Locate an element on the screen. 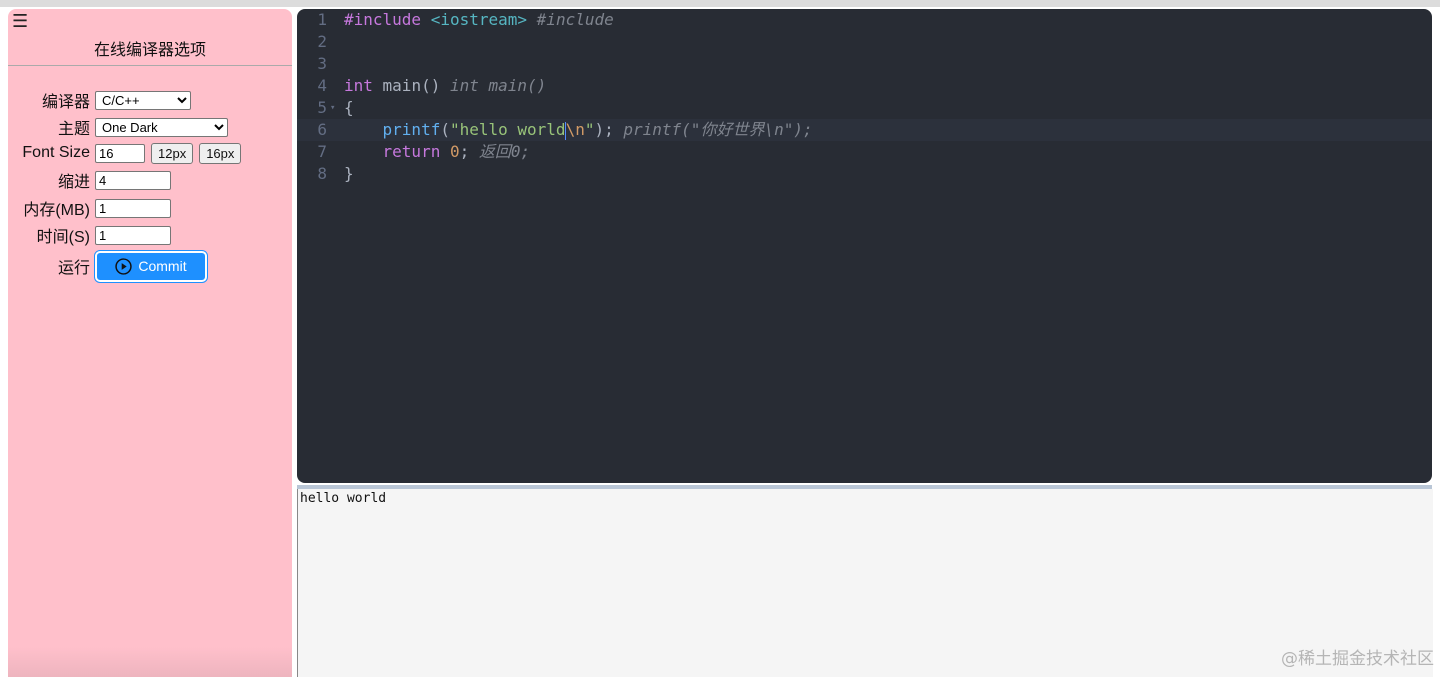 This screenshot has height=677, width=1440. line-number: 6 is located at coordinates (322, 129).